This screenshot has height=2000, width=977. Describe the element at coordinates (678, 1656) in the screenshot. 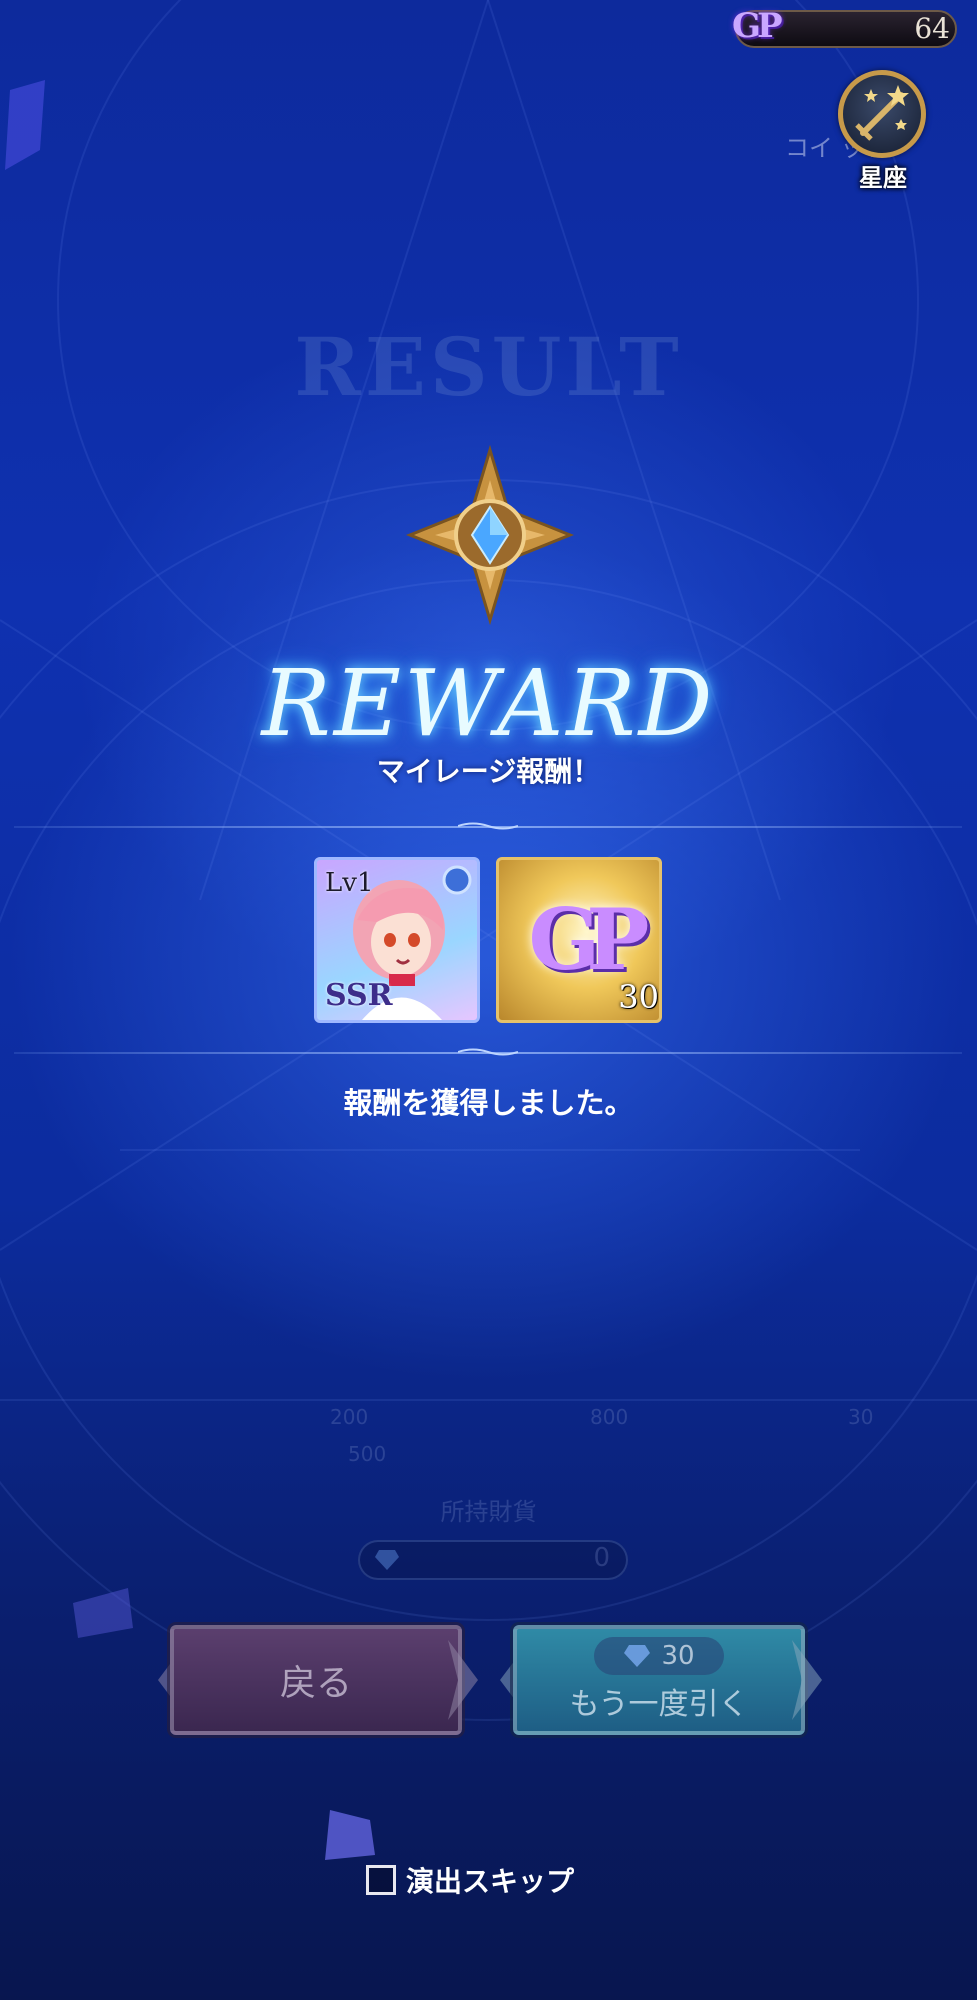

I see `draw-cost-value: 30` at that location.